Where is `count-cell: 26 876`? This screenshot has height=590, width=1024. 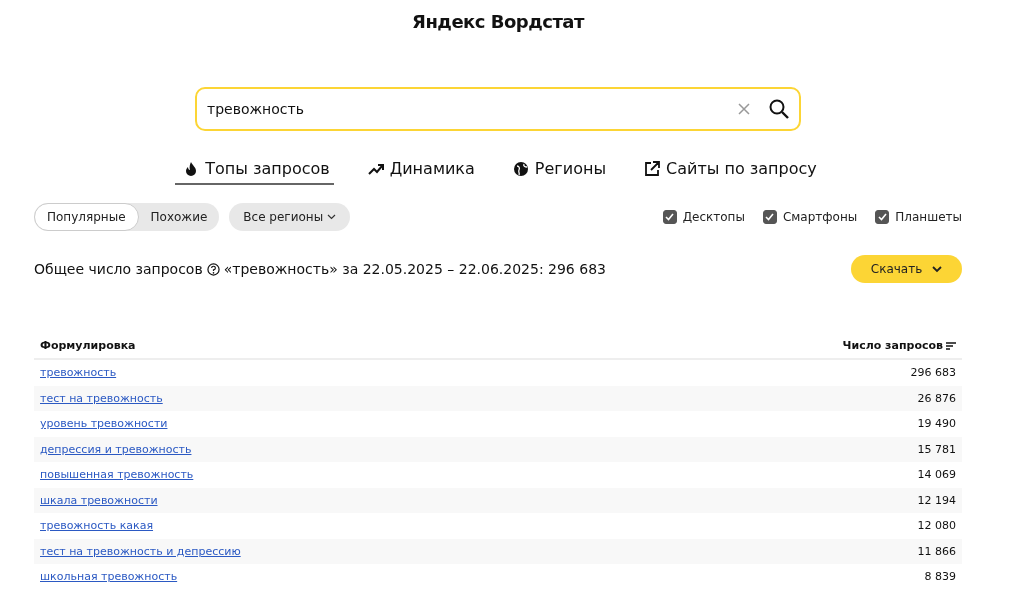 count-cell: 26 876 is located at coordinates (936, 398).